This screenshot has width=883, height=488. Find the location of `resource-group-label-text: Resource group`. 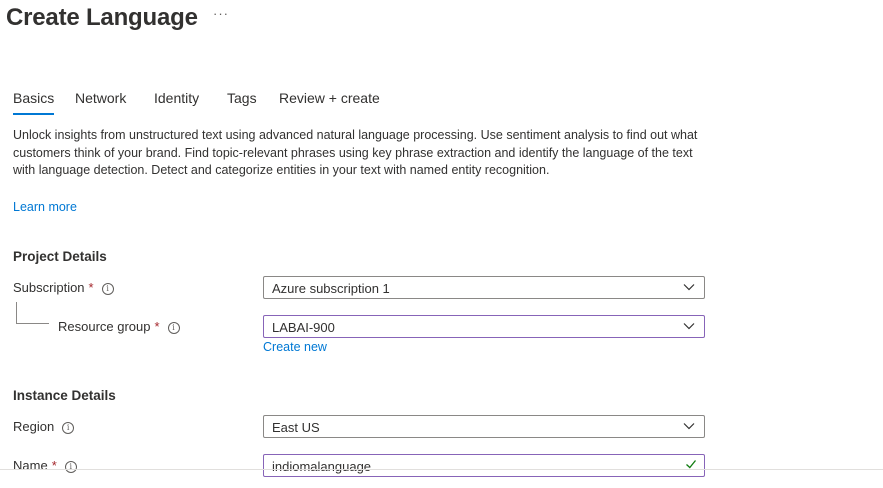

resource-group-label-text: Resource group is located at coordinates (104, 326).